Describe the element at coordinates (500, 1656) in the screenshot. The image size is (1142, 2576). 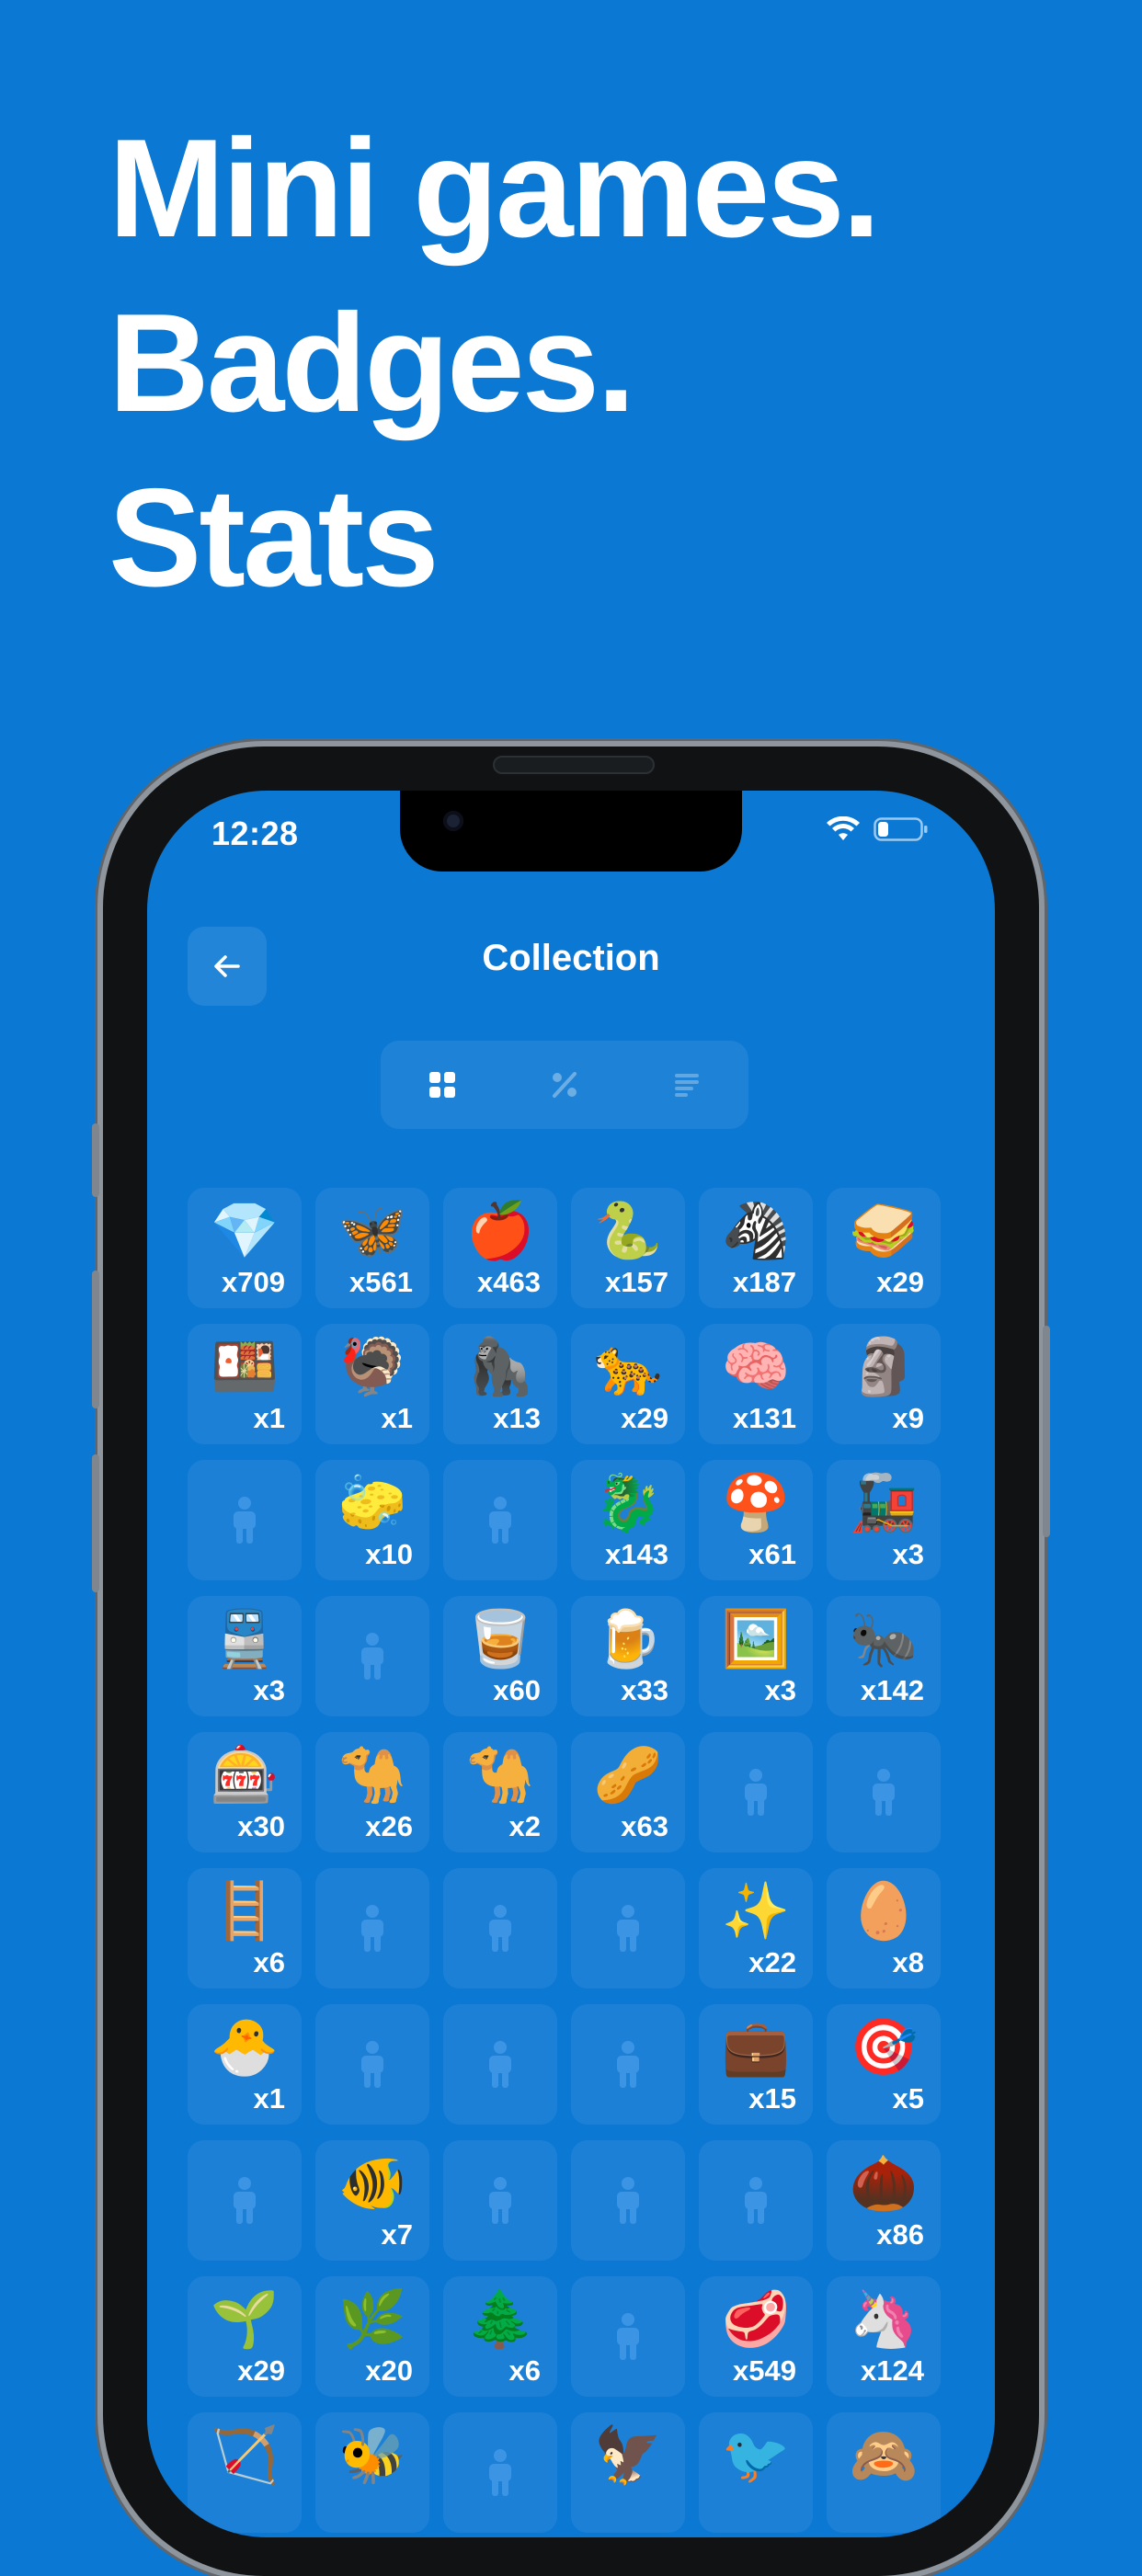
I see `collection-item: 🥃 x60` at that location.